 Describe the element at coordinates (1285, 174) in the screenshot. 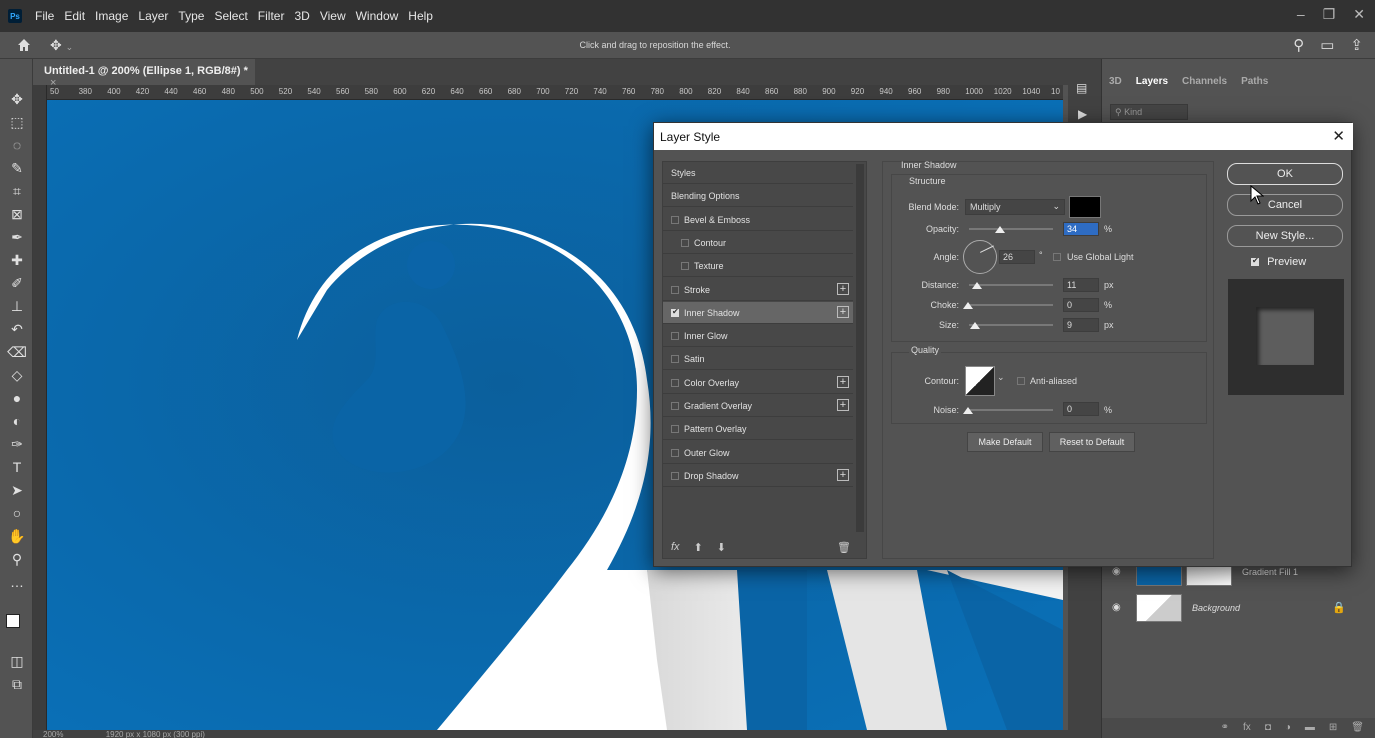

I see `ok-button: OK` at that location.